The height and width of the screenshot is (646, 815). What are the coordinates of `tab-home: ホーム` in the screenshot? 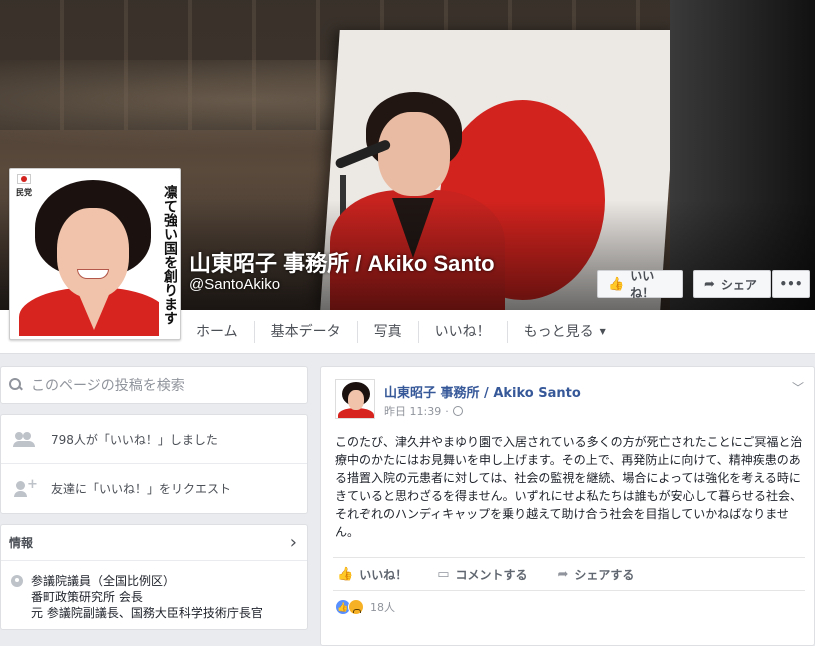 It's located at (217, 332).